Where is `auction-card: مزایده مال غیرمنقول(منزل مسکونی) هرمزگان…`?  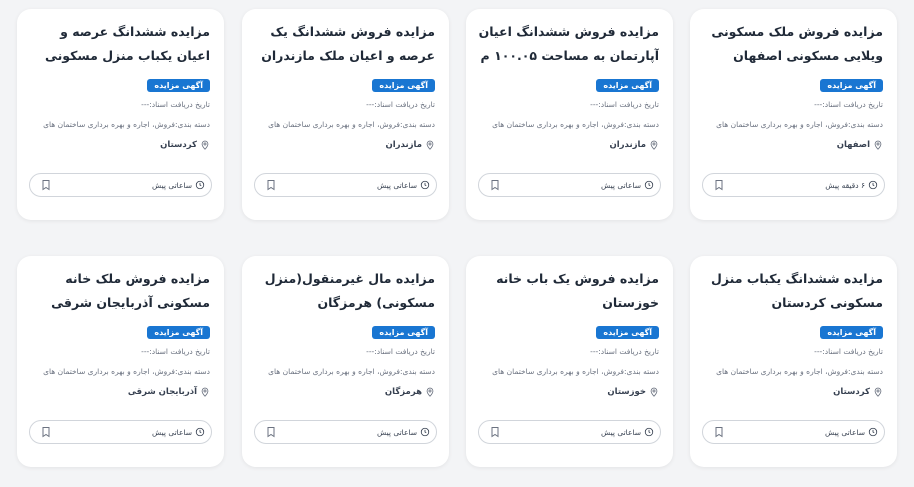 auction-card: مزایده مال غیرمنقول(منزل مسکونی) هرمزگان… is located at coordinates (345, 361).